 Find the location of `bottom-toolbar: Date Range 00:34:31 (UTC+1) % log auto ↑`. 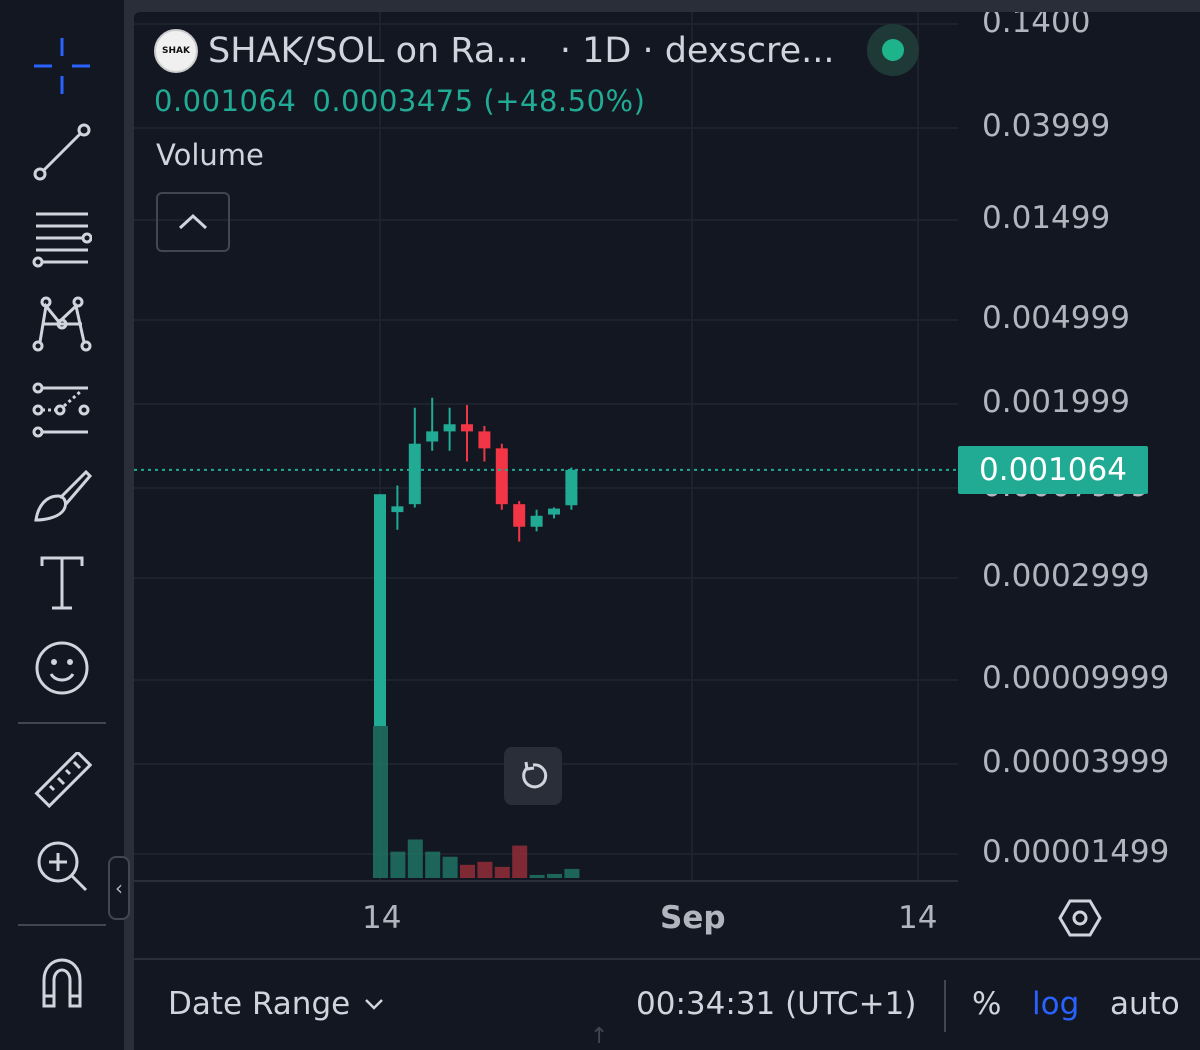

bottom-toolbar: Date Range 00:34:31 (UTC+1) % log auto ↑ is located at coordinates (667, 1004).